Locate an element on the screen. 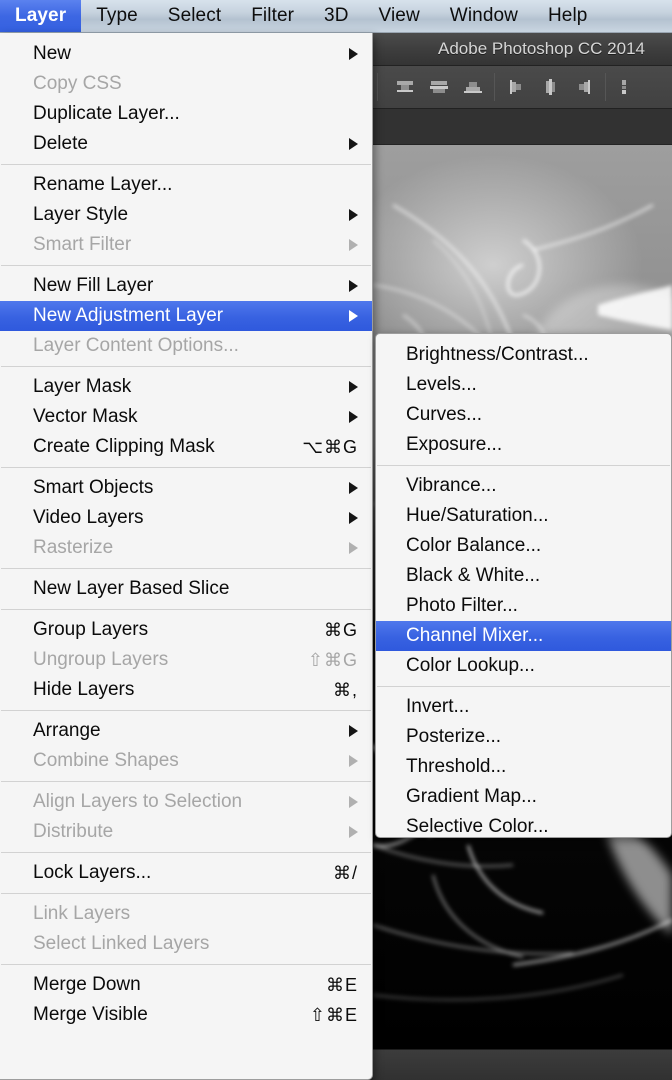 This screenshot has width=672, height=1080. menubar-item-3d: 3D is located at coordinates (336, 16).